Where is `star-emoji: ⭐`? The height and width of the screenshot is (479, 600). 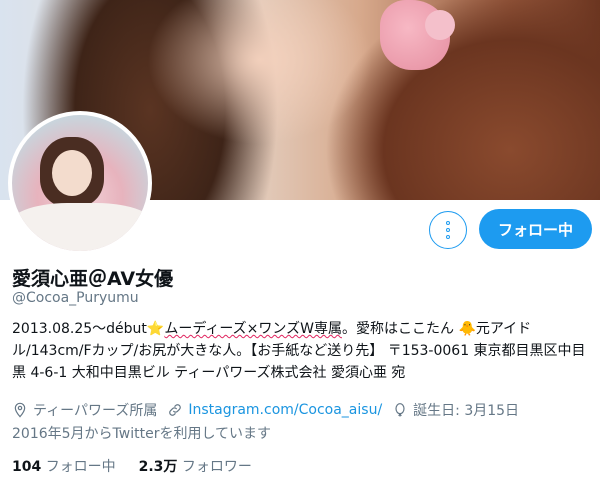 star-emoji: ⭐ is located at coordinates (155, 329).